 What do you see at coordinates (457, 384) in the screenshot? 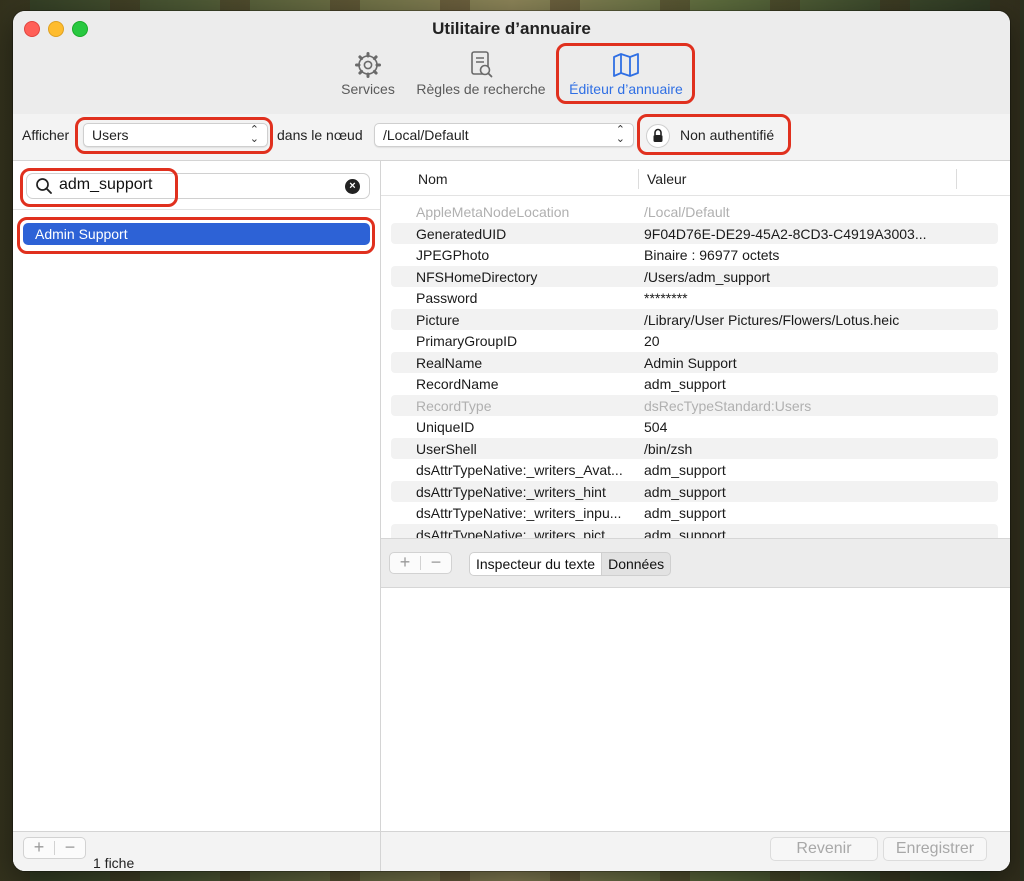
I see `attribute-name: RecordName` at bounding box center [457, 384].